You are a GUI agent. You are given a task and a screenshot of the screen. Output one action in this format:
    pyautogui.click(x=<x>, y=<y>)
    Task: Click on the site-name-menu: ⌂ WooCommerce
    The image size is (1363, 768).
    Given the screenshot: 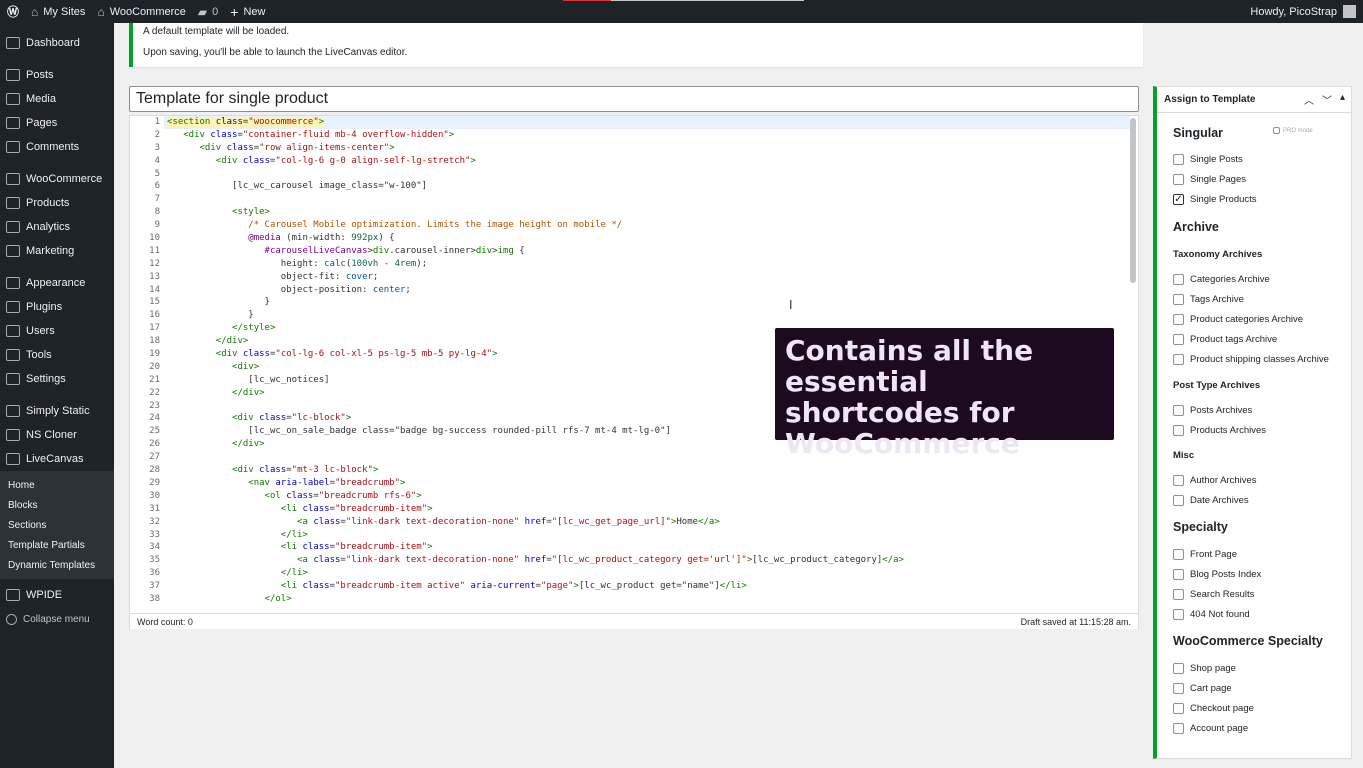 What is the action you would take?
    pyautogui.click(x=141, y=11)
    